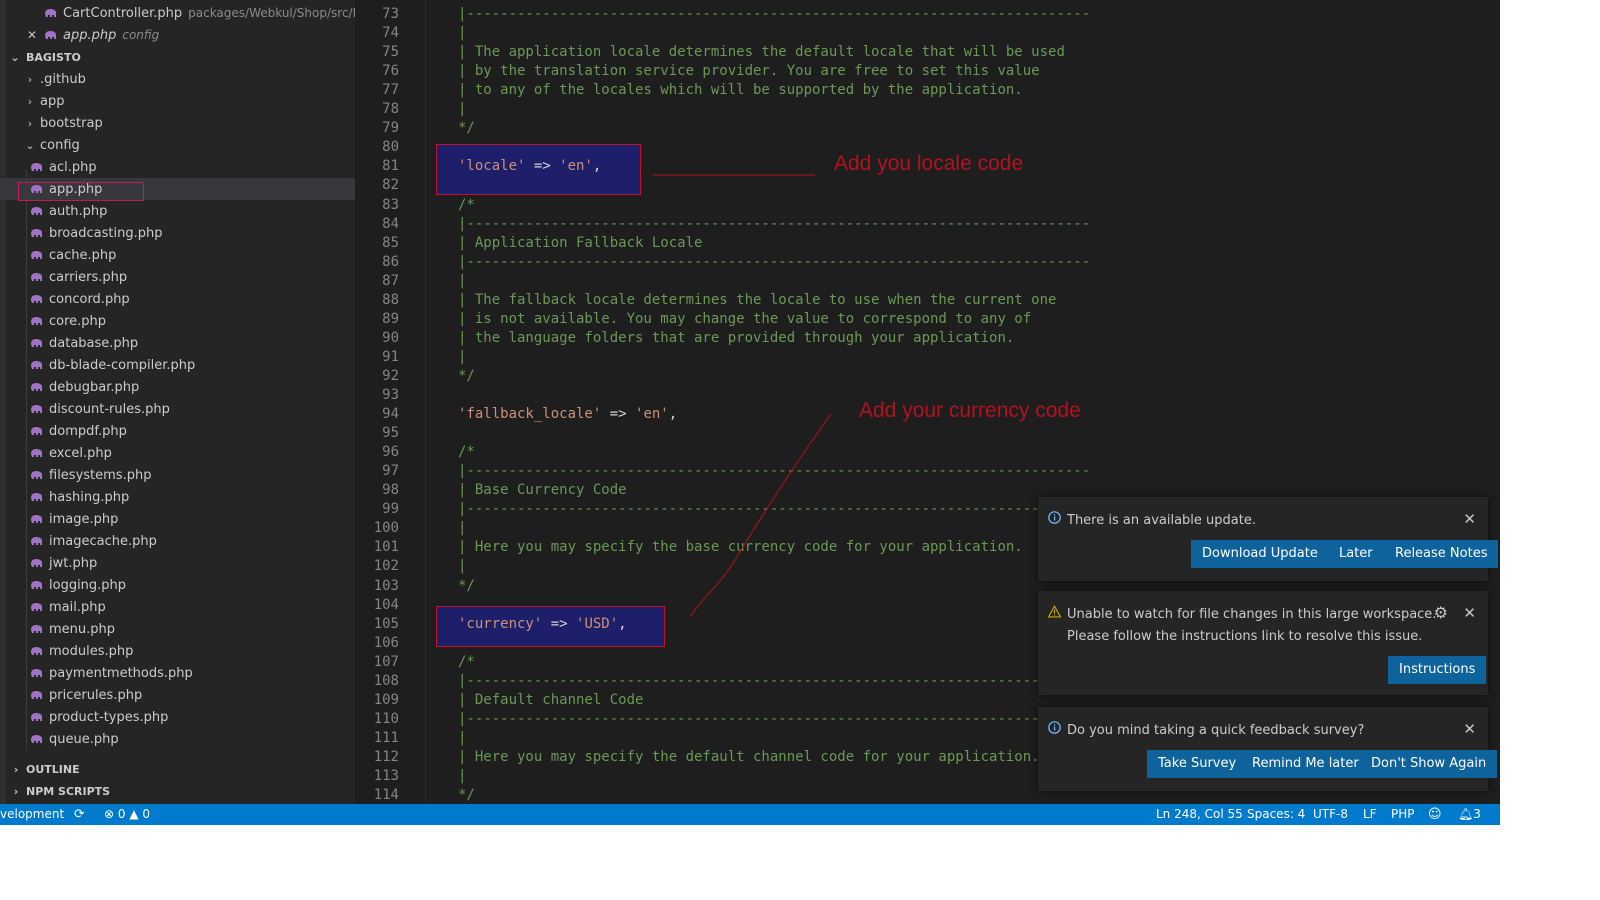 Image resolution: width=1600 pixels, height=900 pixels. I want to click on notifications-indicator: 🔔︎3, so click(1469, 814).